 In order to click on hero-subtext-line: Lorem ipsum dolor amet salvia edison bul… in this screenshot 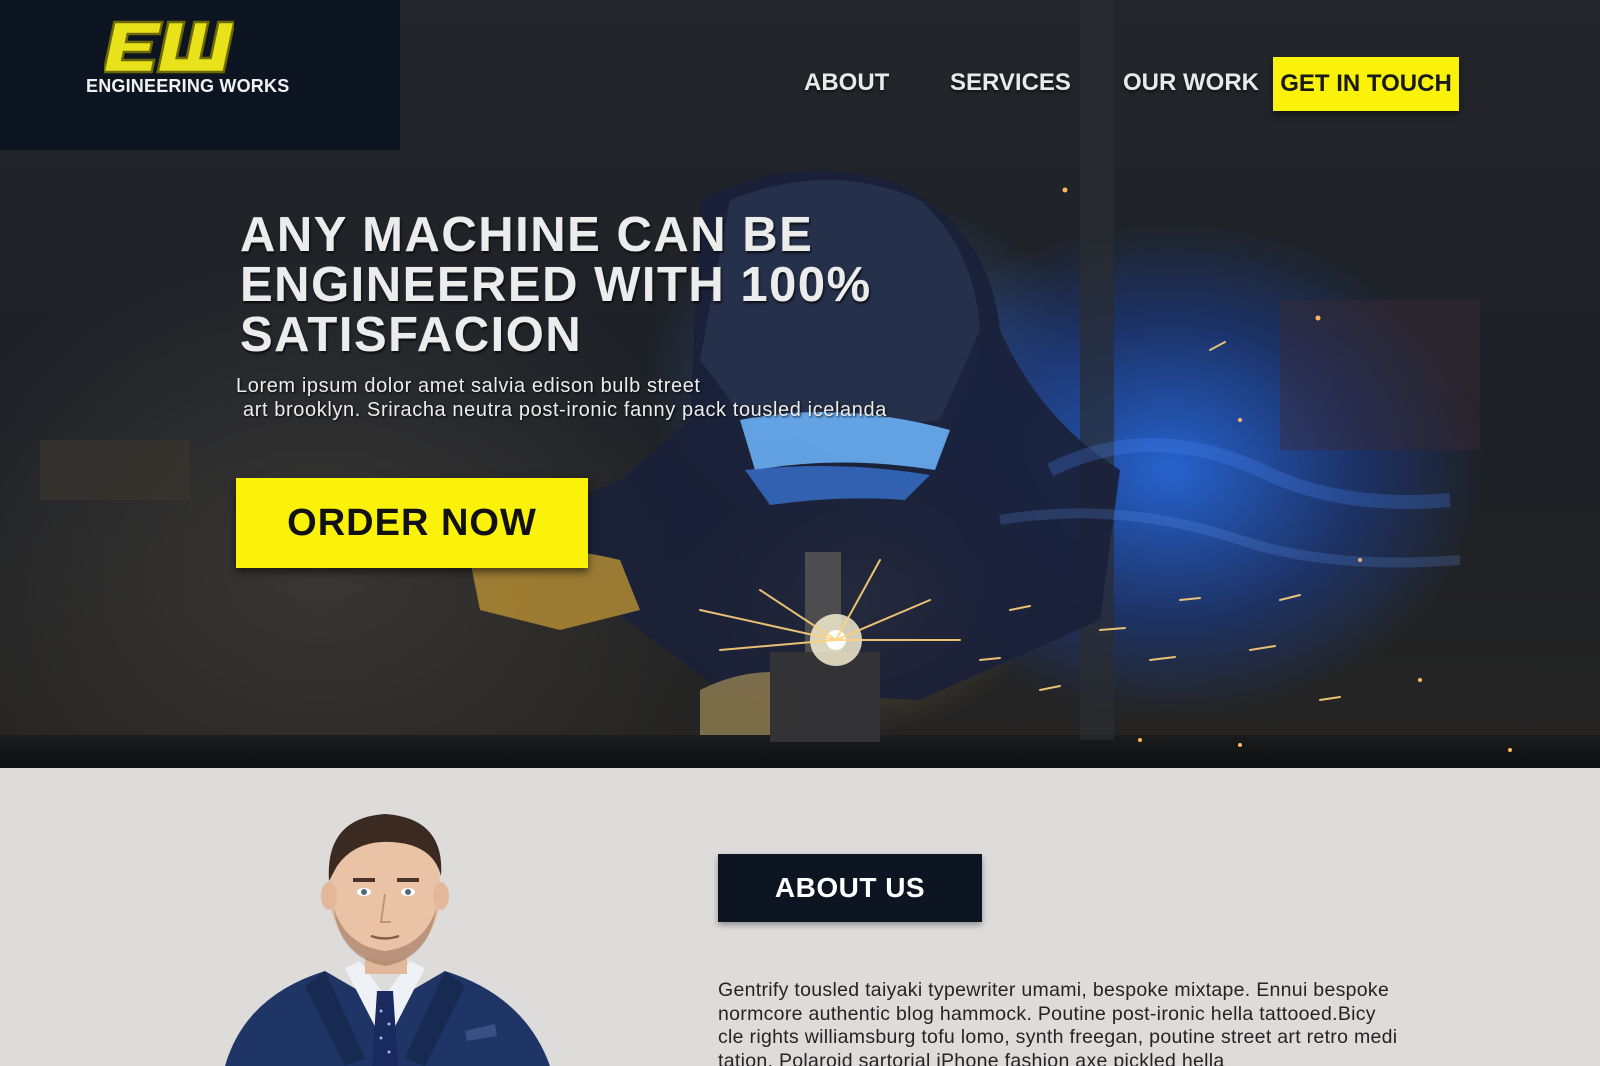, I will do `click(468, 386)`.